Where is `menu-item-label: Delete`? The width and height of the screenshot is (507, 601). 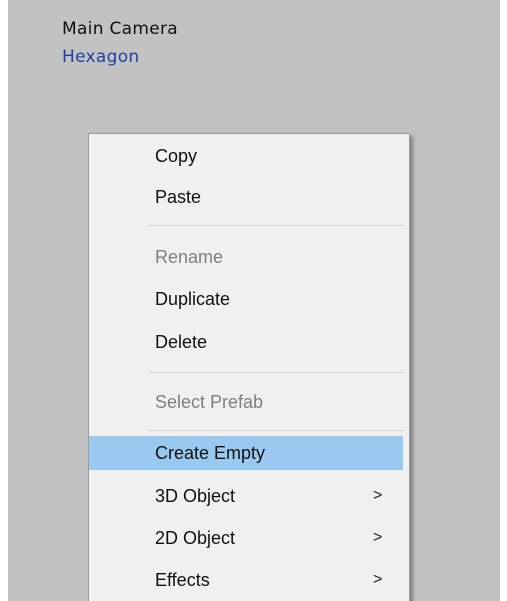
menu-item-label: Delete is located at coordinates (181, 342).